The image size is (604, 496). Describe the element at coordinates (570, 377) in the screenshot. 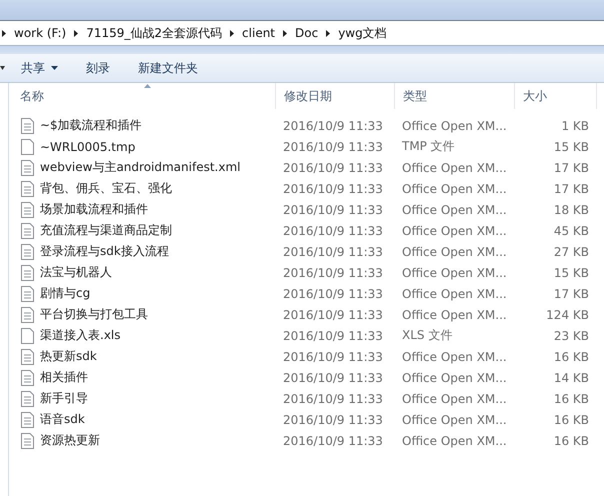

I see `size-cell-text: 14 KB` at that location.